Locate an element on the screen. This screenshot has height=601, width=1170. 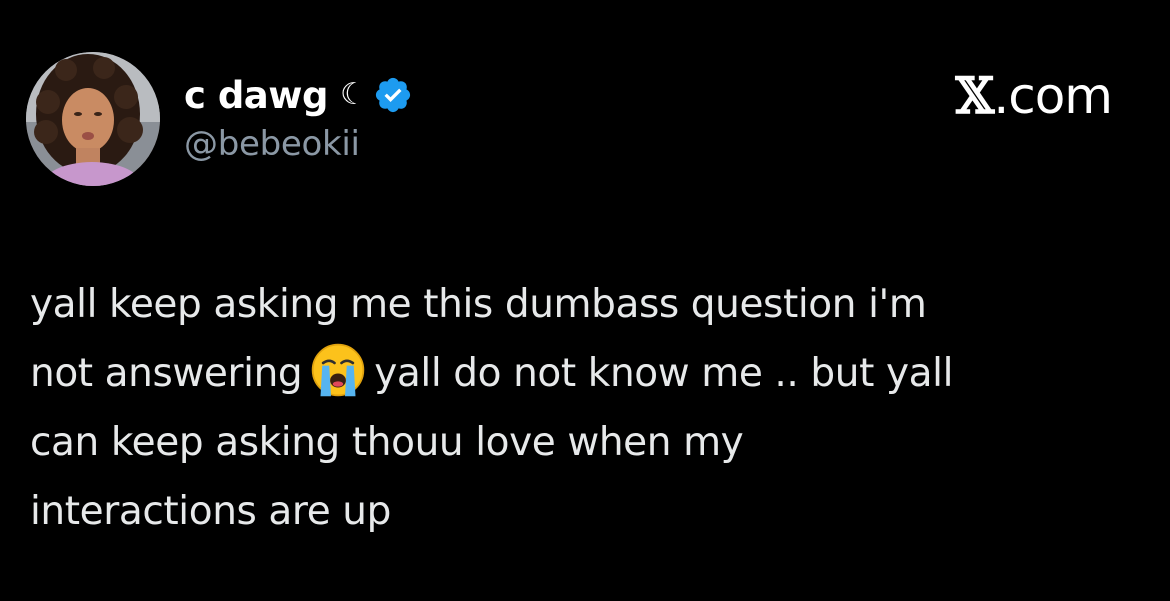
display-name: c dawg is located at coordinates (256, 95).